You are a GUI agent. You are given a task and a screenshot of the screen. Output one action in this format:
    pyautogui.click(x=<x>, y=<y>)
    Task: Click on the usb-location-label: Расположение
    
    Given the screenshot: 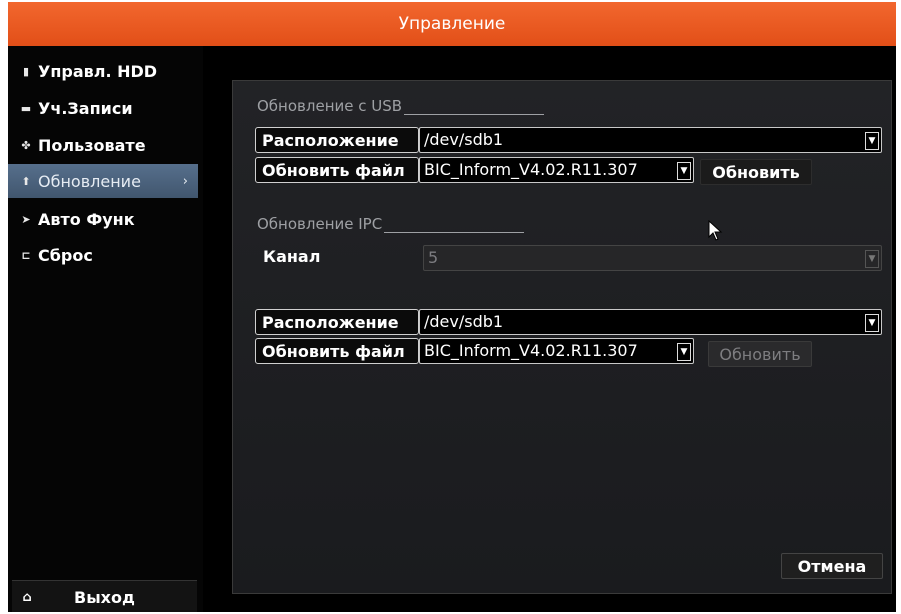 What is the action you would take?
    pyautogui.click(x=337, y=140)
    